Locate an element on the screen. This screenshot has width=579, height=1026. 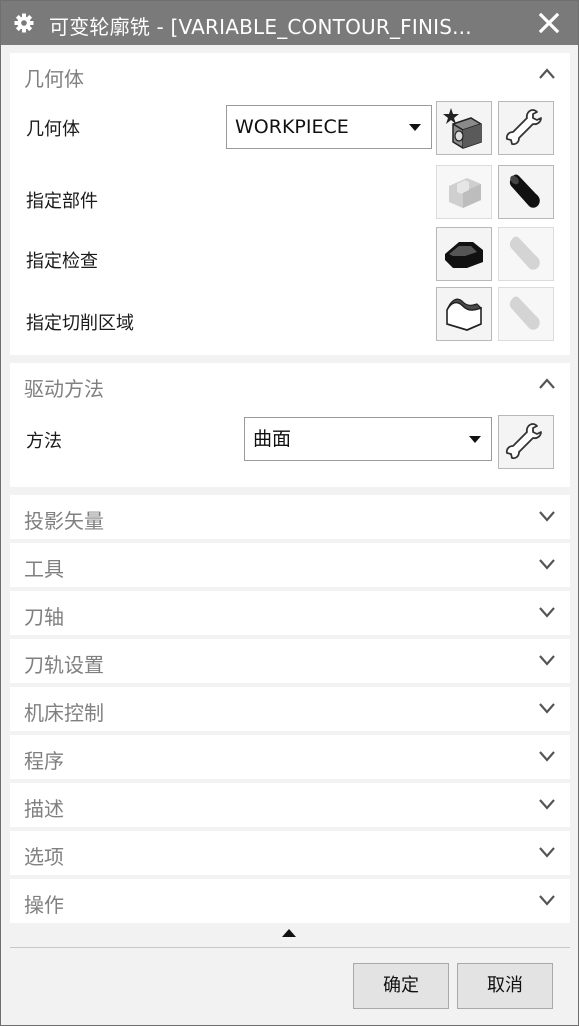
group-label: 工具 is located at coordinates (44, 569).